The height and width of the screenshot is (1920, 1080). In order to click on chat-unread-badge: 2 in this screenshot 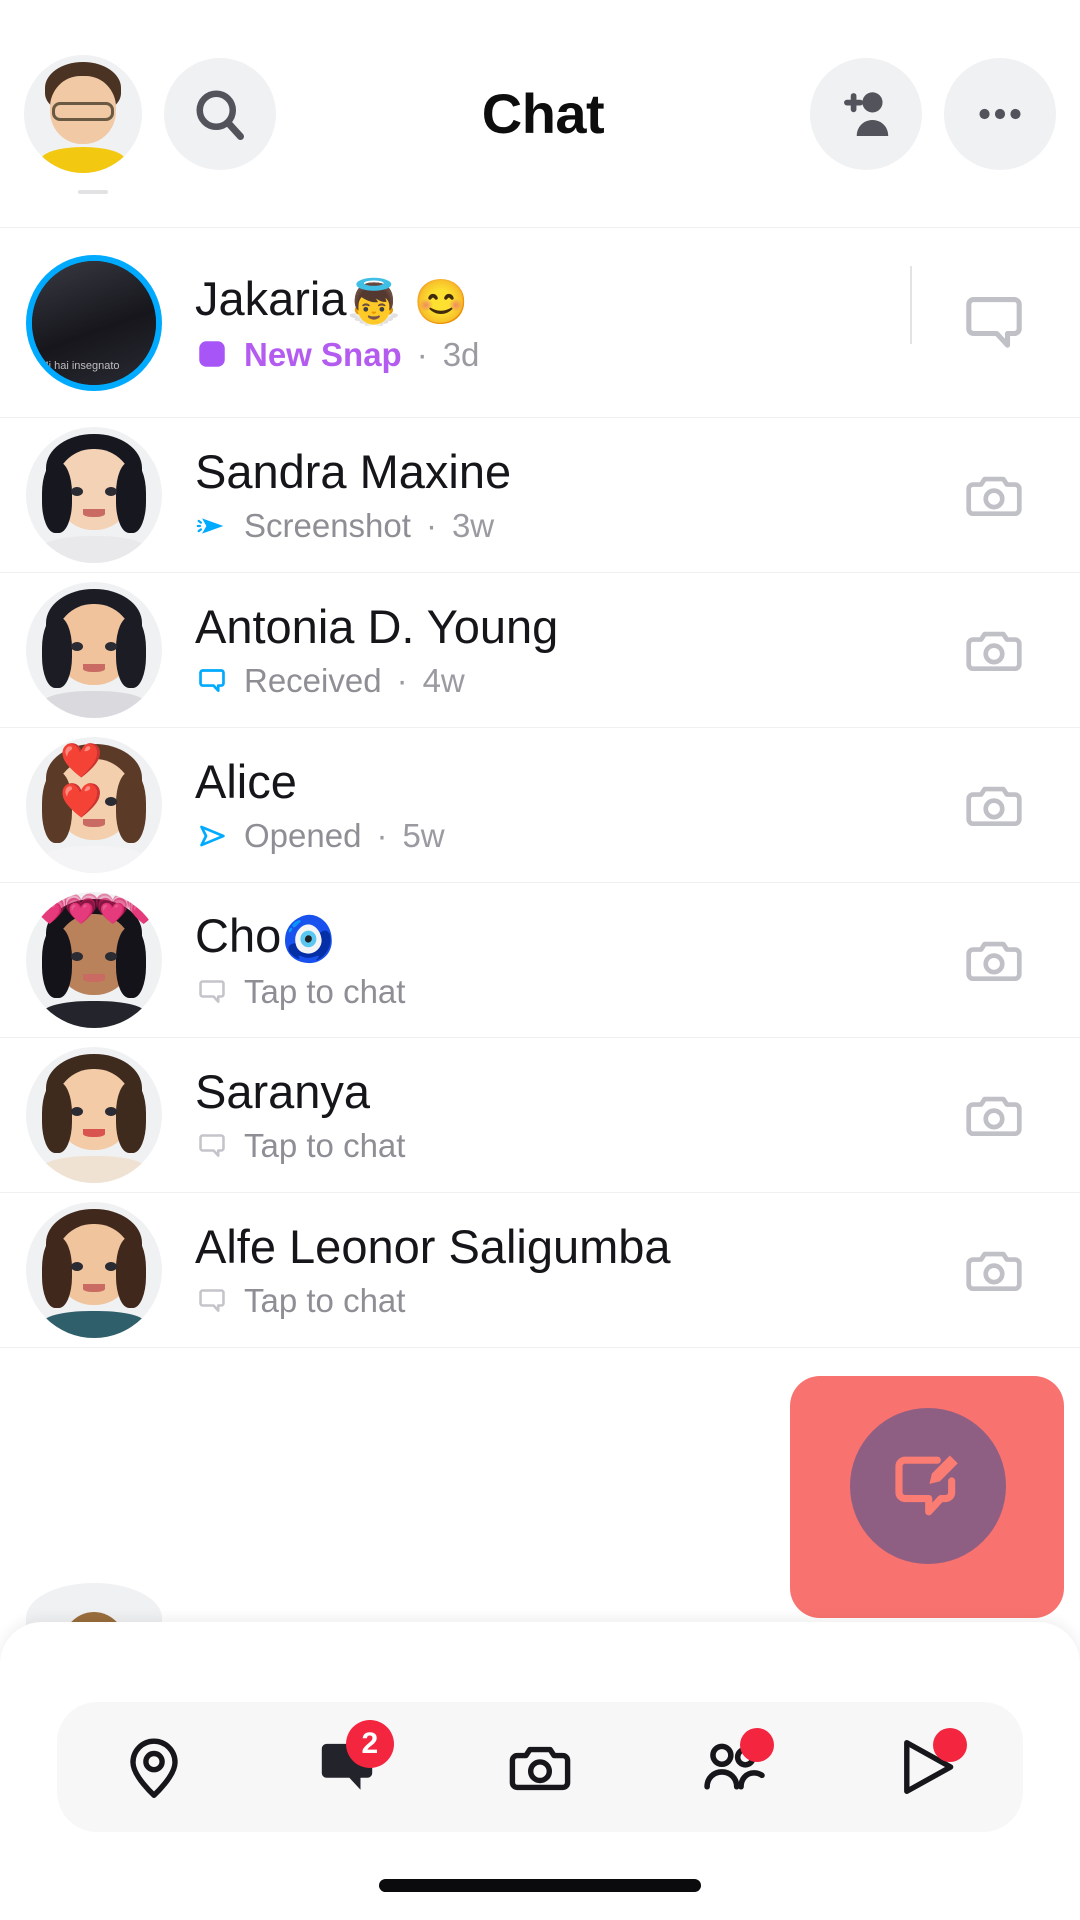, I will do `click(369, 1744)`.